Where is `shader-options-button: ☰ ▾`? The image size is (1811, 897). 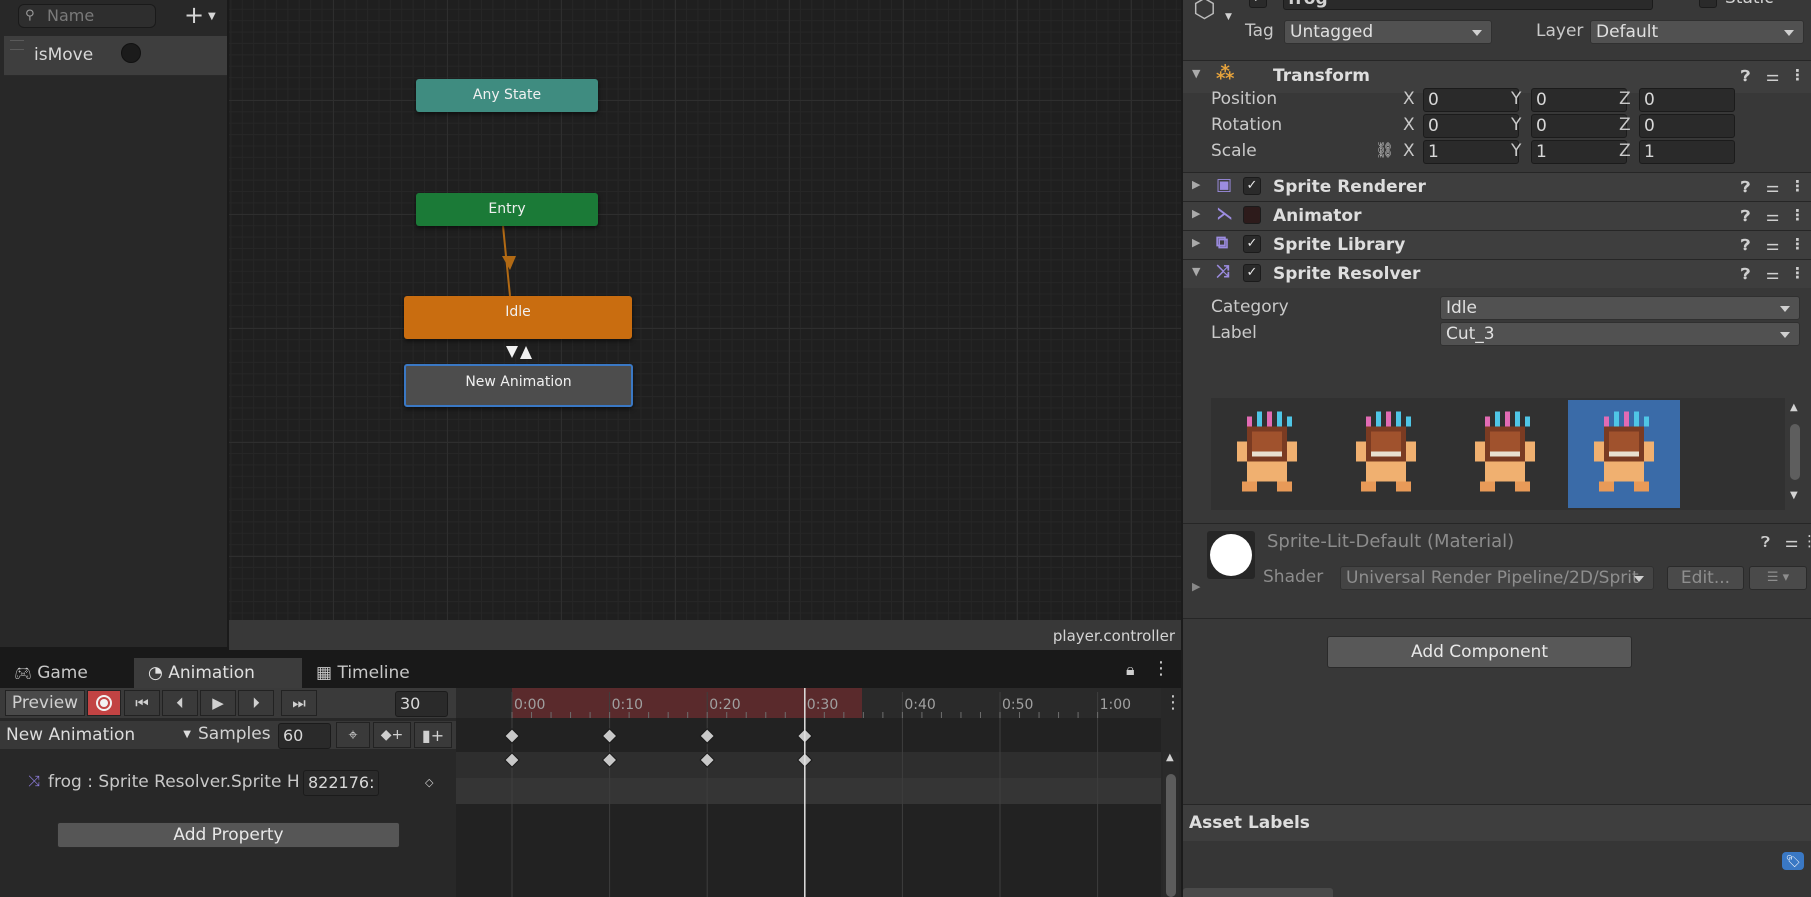
shader-options-button: ☰ ▾ is located at coordinates (1778, 578).